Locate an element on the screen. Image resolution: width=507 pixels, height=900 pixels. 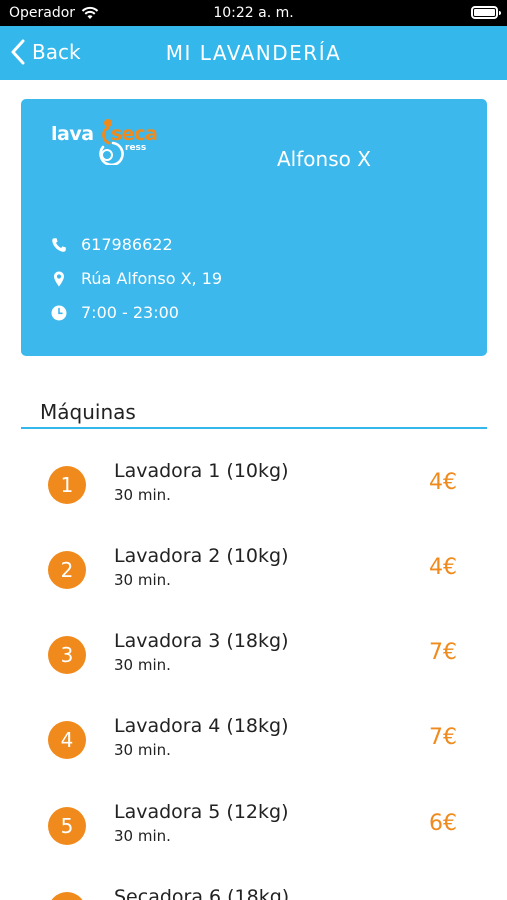
status-bar: Operador 10:22 a. m. is located at coordinates (253, 13).